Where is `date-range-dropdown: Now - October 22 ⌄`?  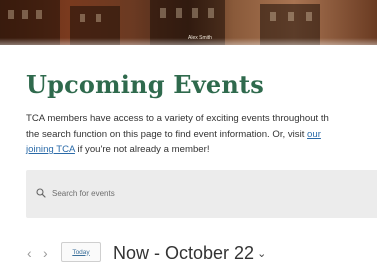 date-range-dropdown: Now - October 22 ⌄ is located at coordinates (189, 254).